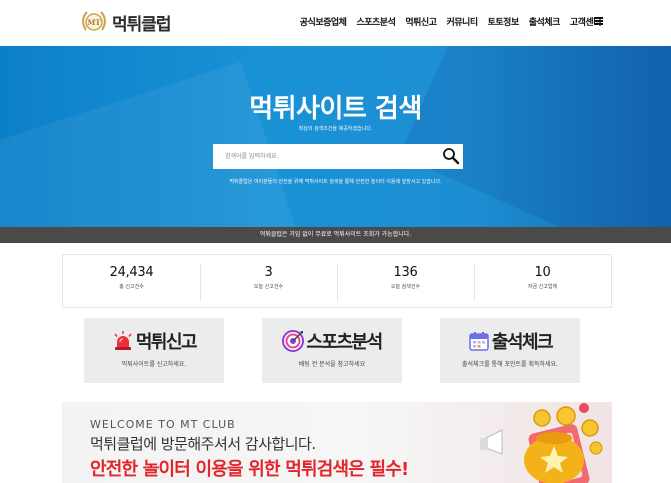  Describe the element at coordinates (142, 24) in the screenshot. I see `logo-text: 먹튀클럽` at that location.